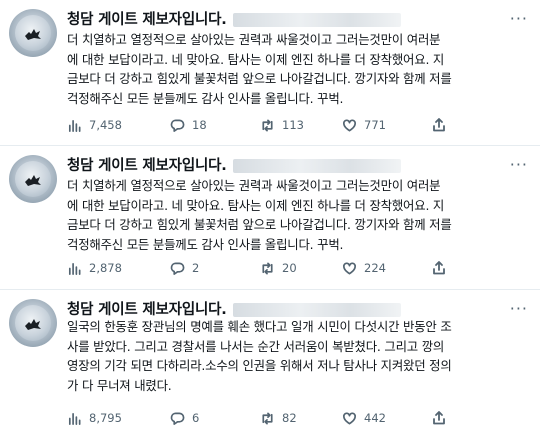  What do you see at coordinates (293, 125) in the screenshot?
I see `retweet-count: 113` at bounding box center [293, 125].